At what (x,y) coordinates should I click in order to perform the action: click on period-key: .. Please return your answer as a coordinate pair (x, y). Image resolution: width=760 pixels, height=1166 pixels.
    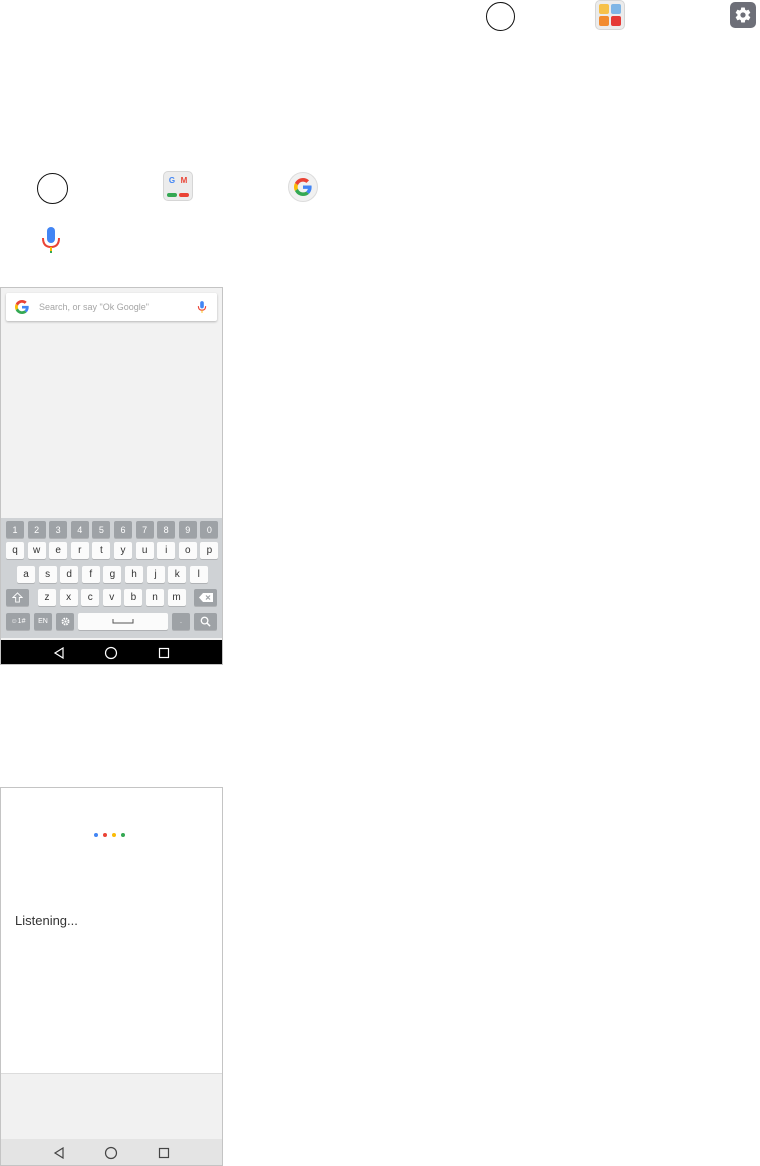
    Looking at the image, I should click on (181, 621).